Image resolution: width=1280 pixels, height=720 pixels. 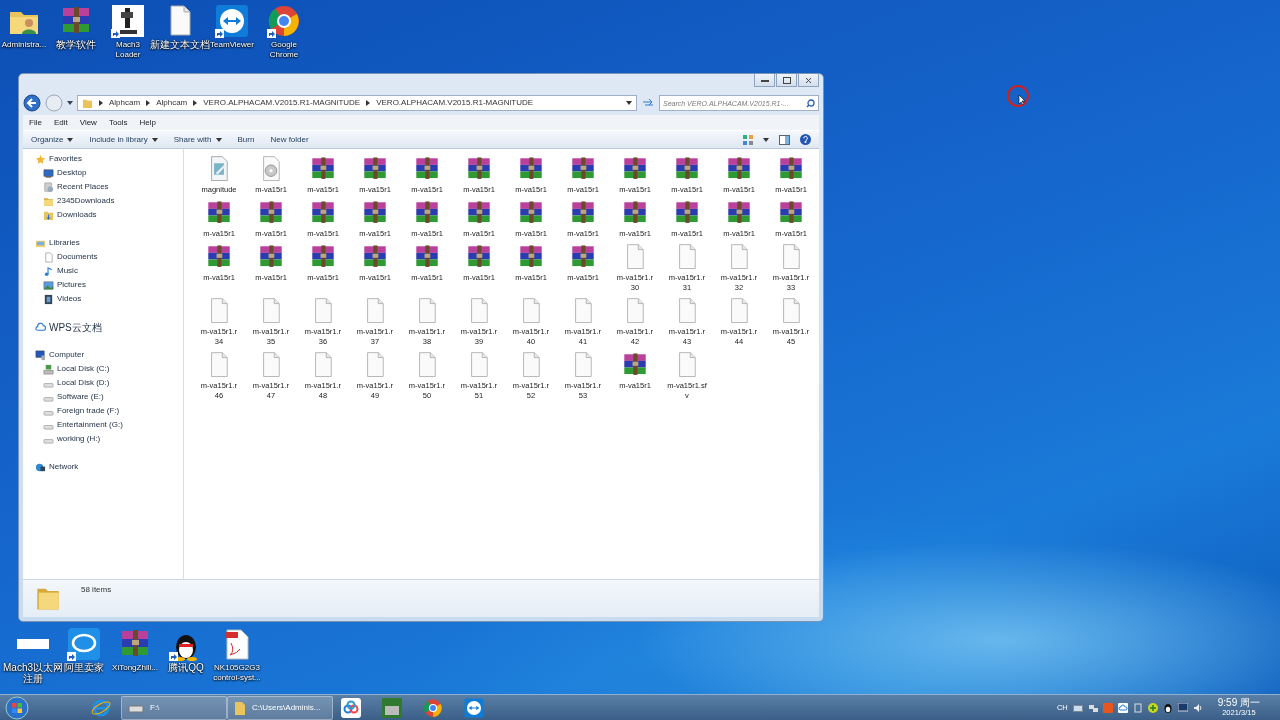 I want to click on toolbar-button: Share with, so click(x=197, y=139).